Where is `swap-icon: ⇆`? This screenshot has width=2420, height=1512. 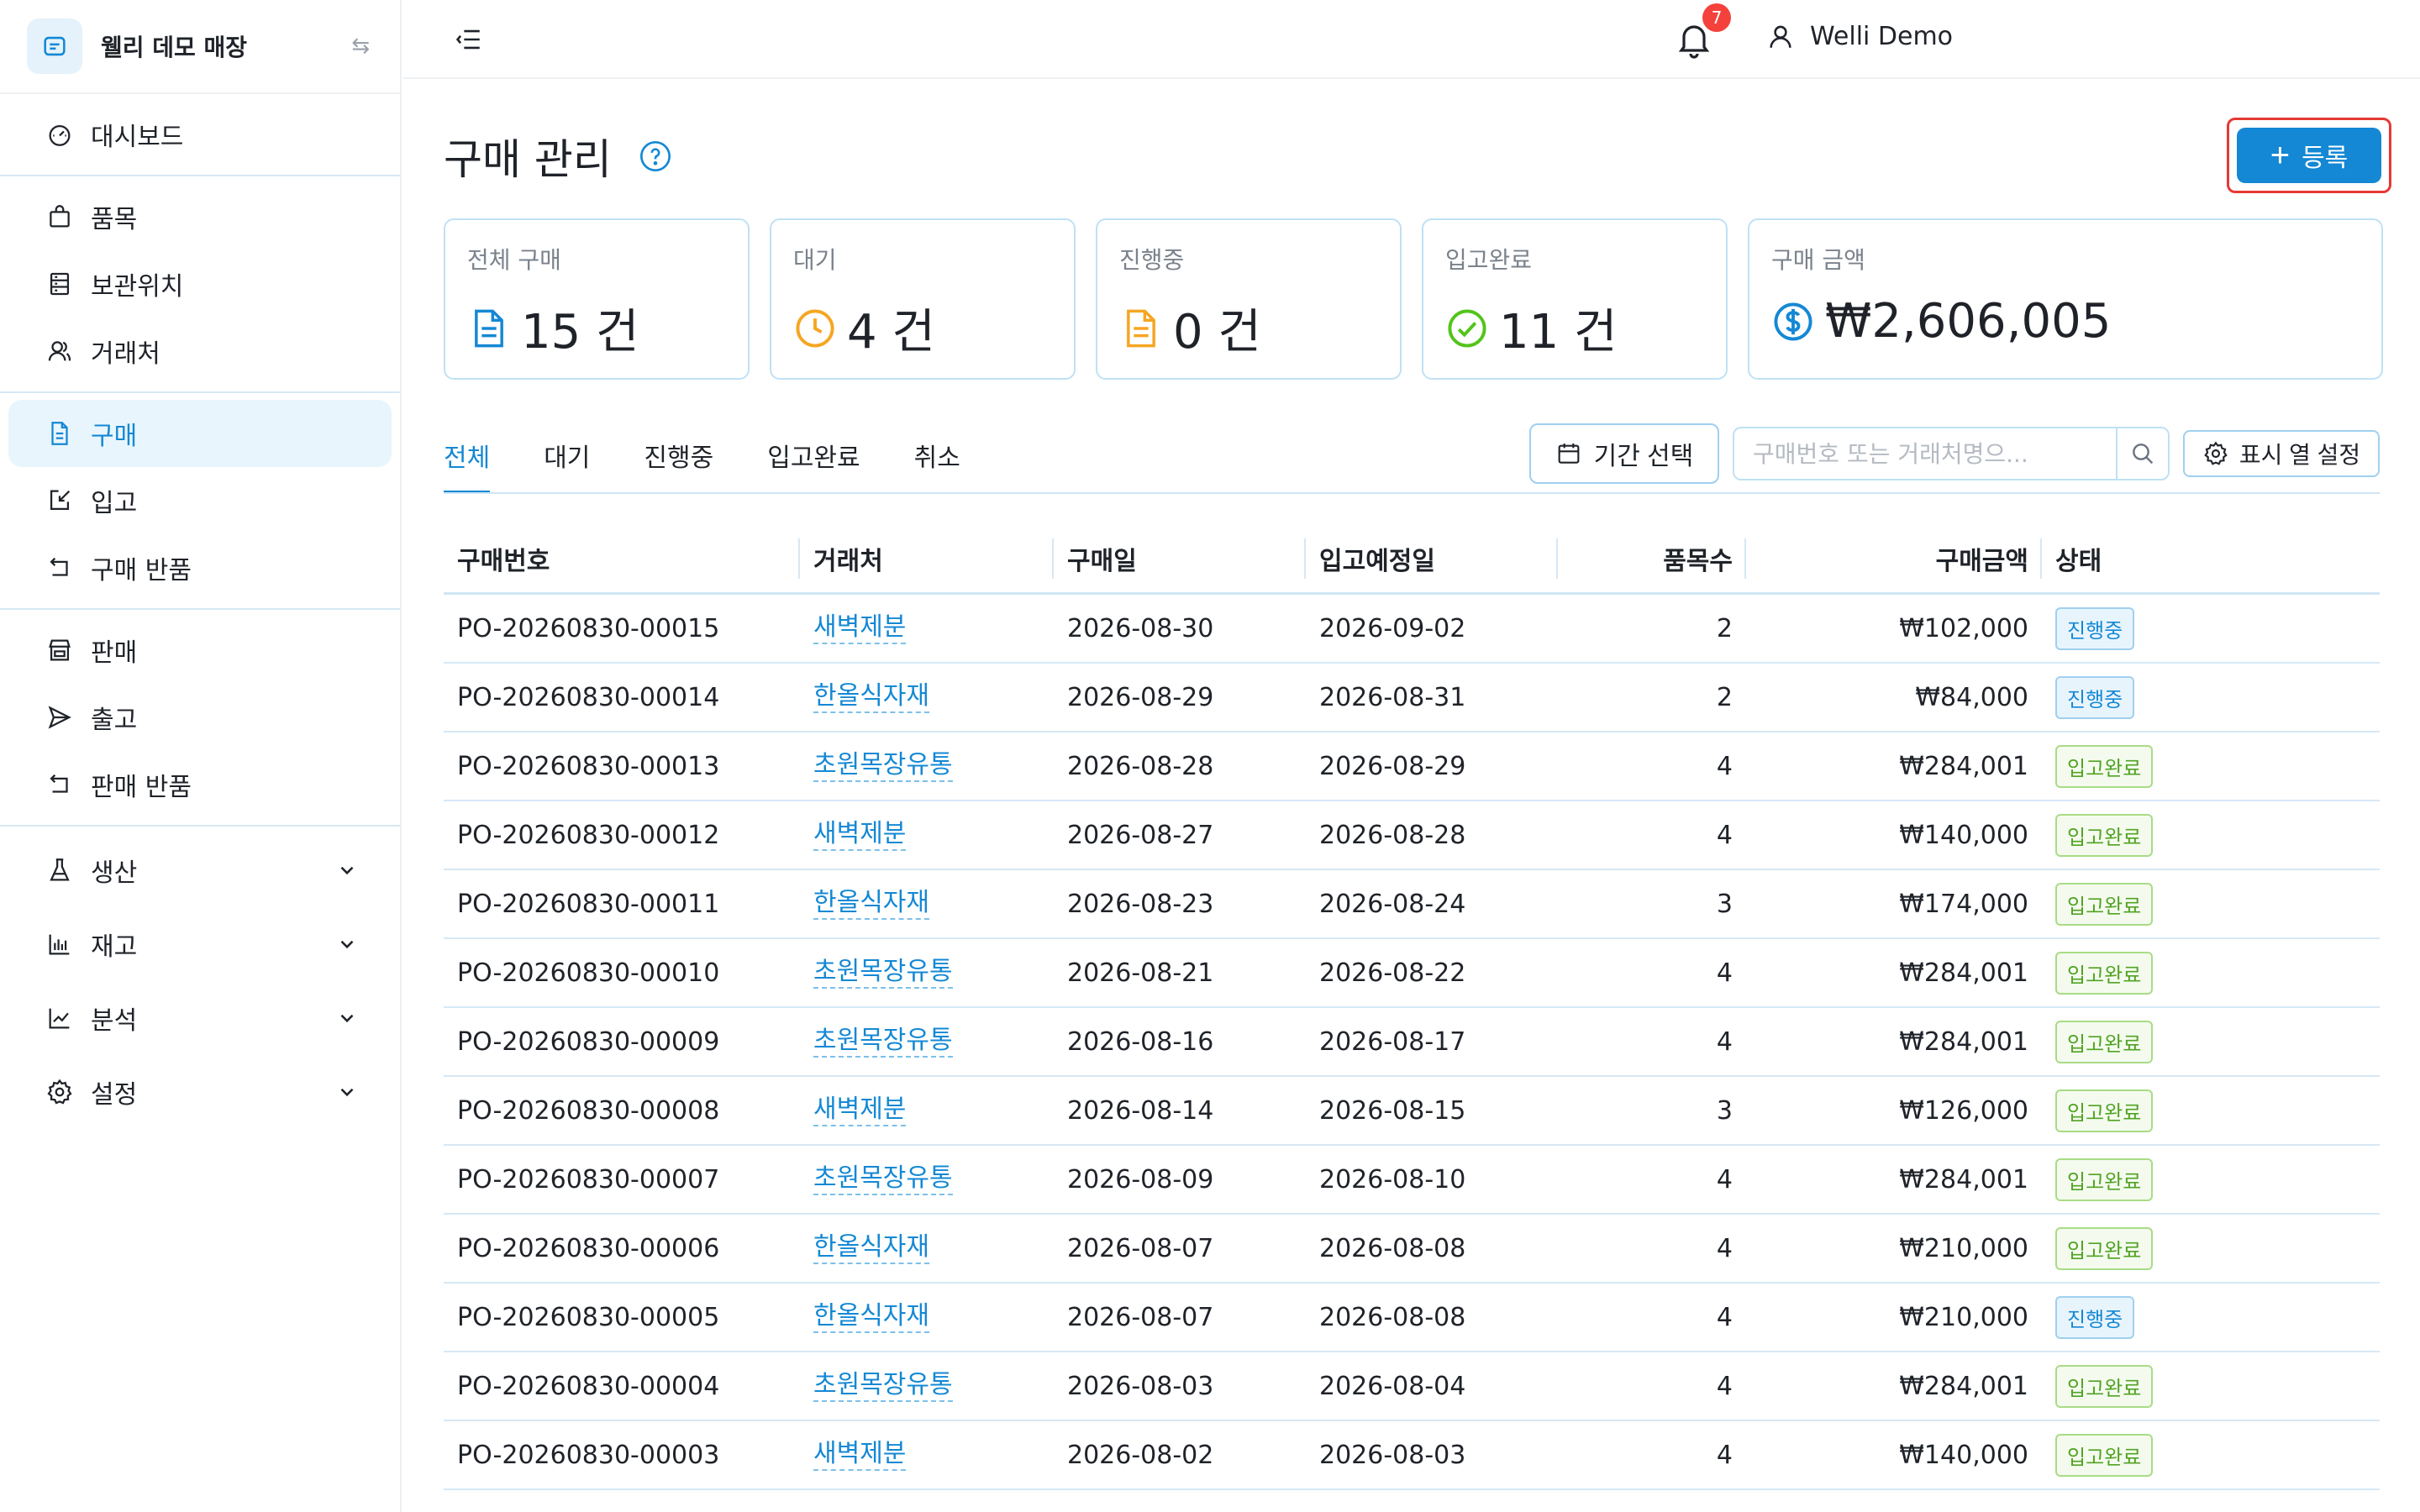 swap-icon: ⇆ is located at coordinates (360, 46).